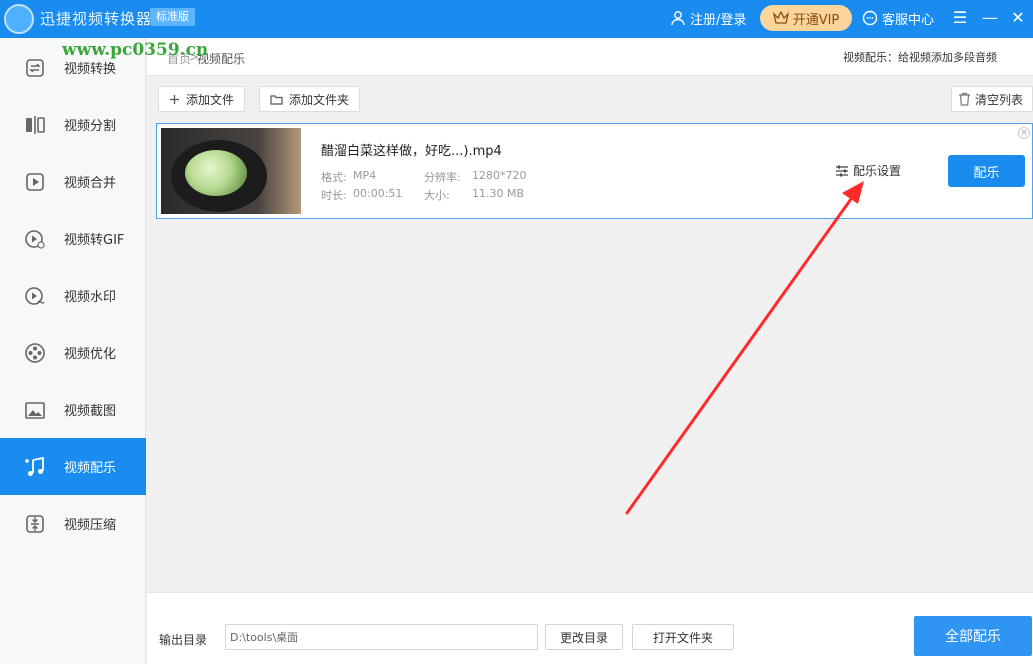 The width and height of the screenshot is (1033, 664). Describe the element at coordinates (683, 637) in the screenshot. I see `open-folder-button: 打开文件夹` at that location.